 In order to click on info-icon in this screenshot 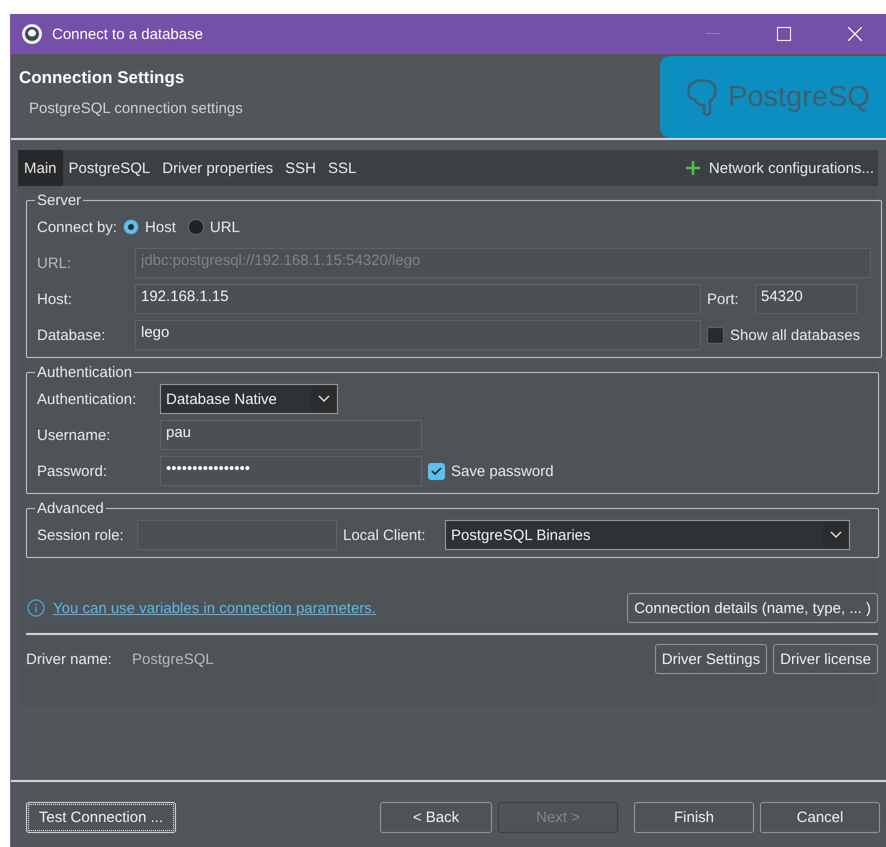, I will do `click(36, 608)`.